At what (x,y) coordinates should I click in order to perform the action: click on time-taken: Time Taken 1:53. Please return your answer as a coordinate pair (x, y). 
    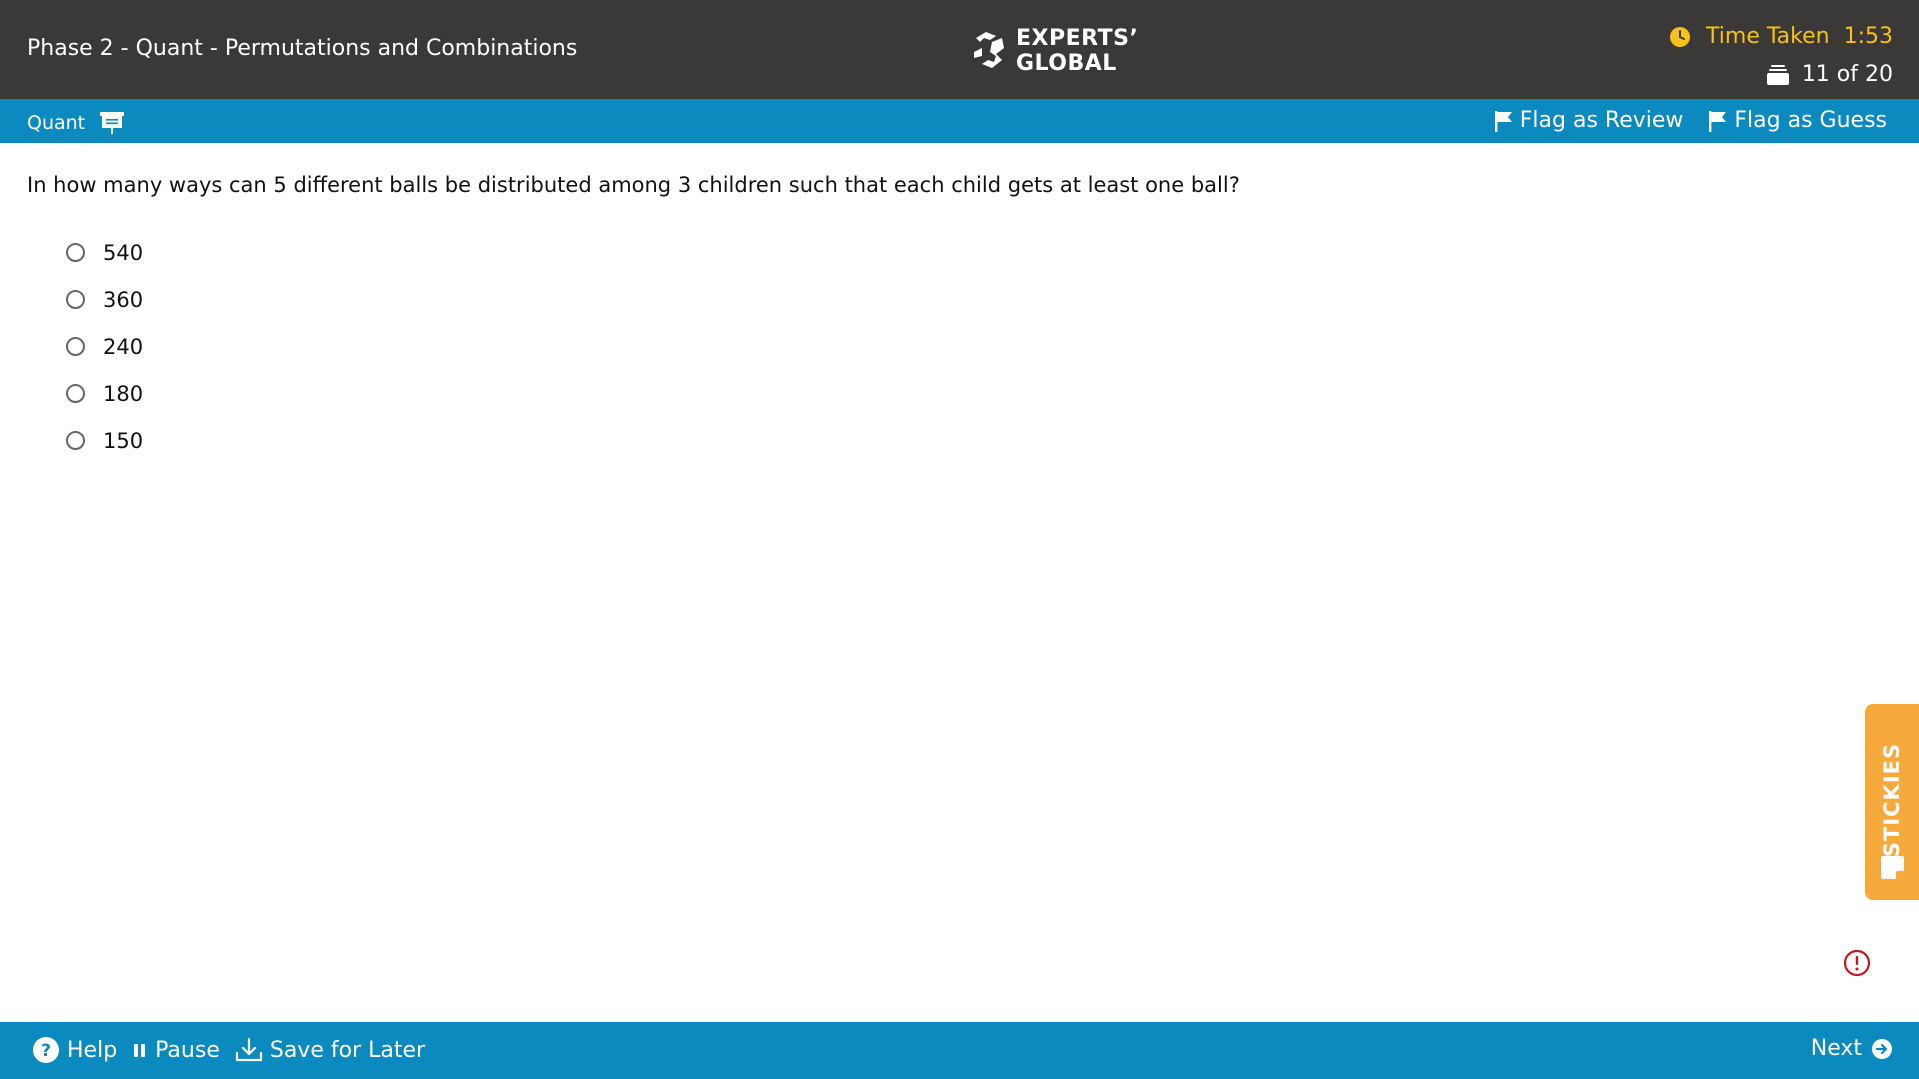
    Looking at the image, I should click on (1781, 36).